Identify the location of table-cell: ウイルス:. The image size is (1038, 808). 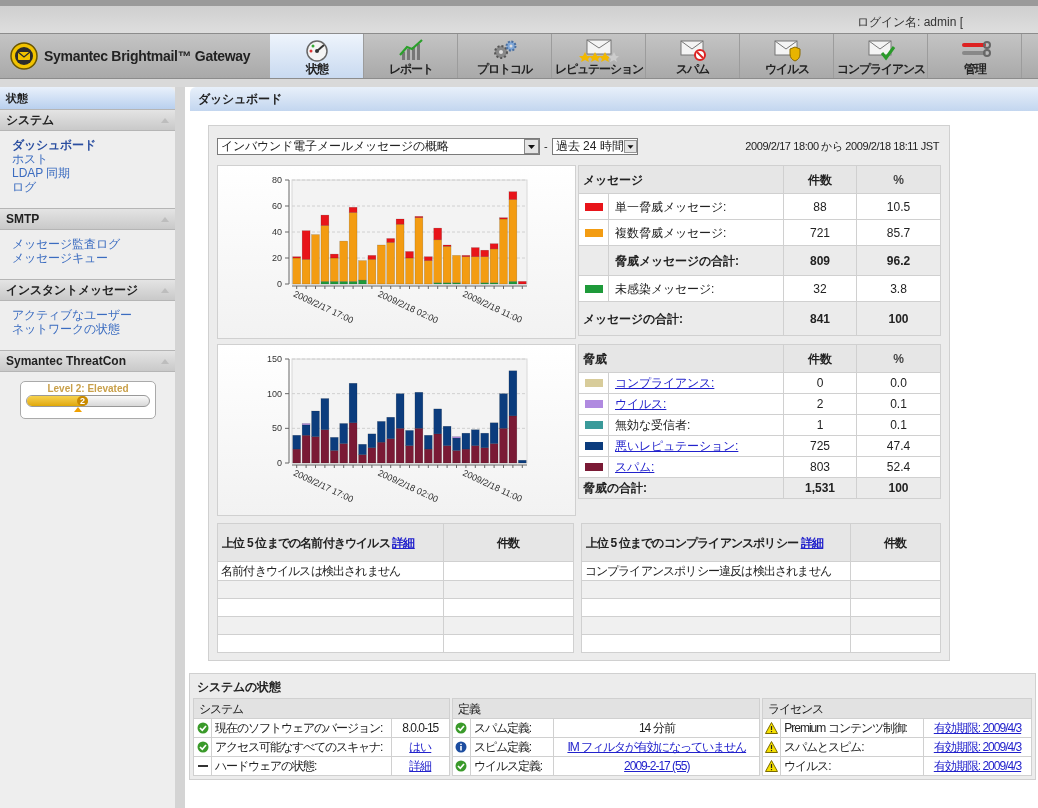
(852, 766).